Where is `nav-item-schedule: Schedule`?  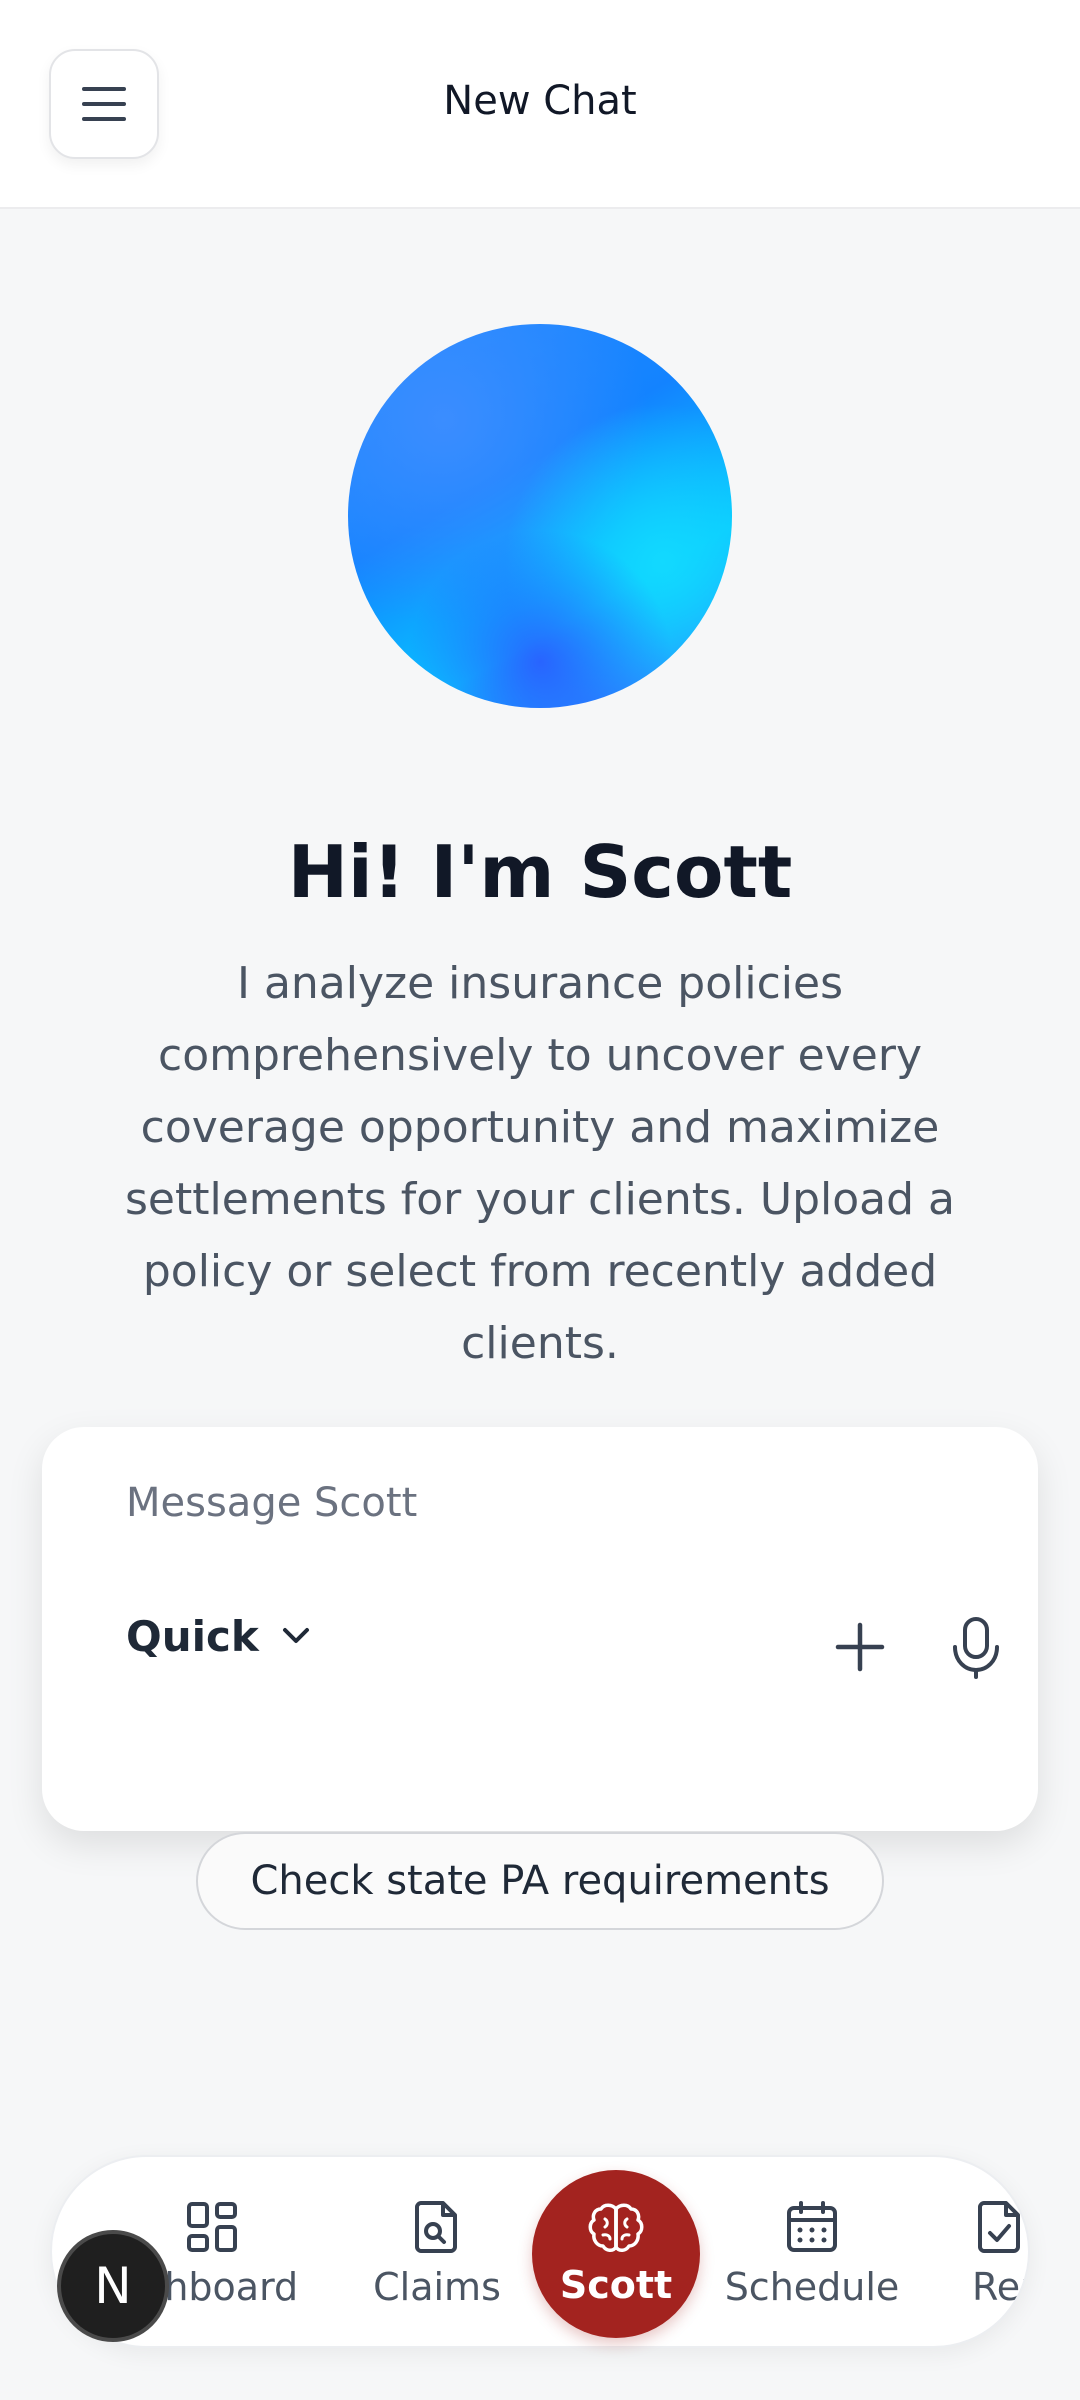 nav-item-schedule: Schedule is located at coordinates (812, 2251).